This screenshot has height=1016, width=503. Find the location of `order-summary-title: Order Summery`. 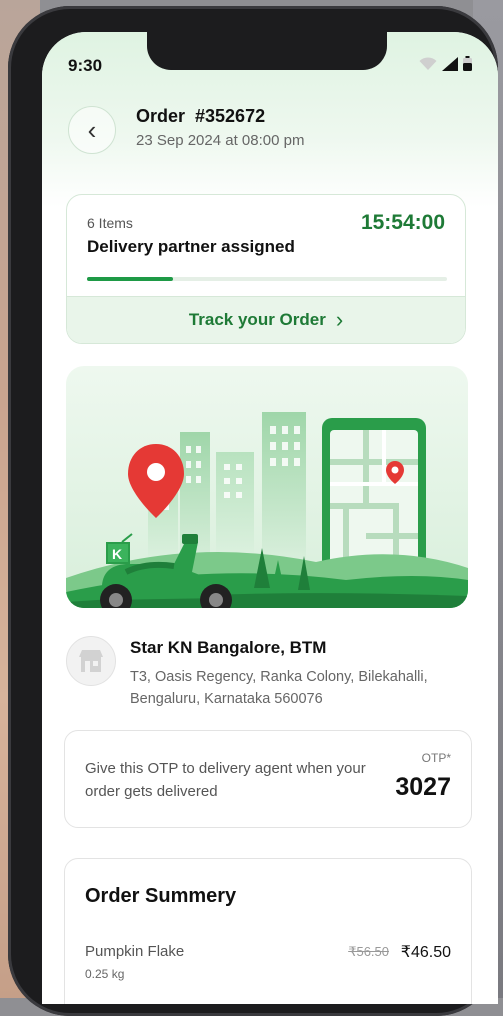

order-summary-title: Order Summery is located at coordinates (161, 896).